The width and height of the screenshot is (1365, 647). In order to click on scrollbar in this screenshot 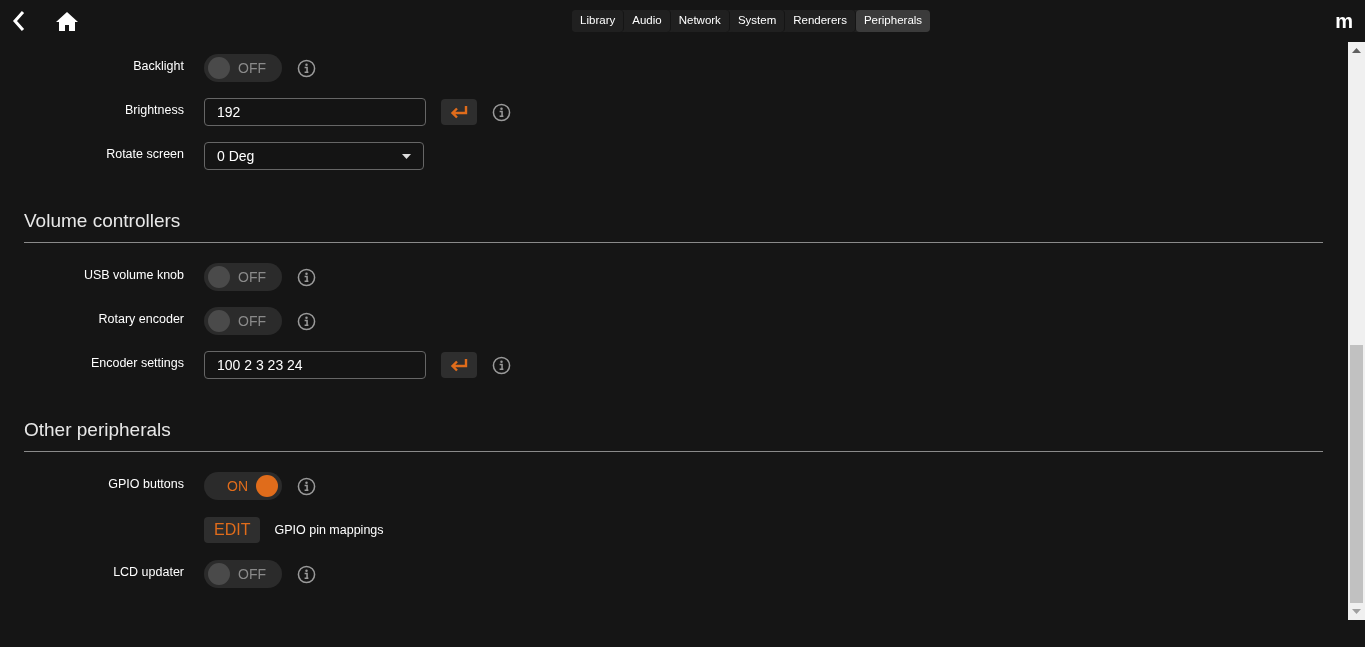, I will do `click(1356, 331)`.